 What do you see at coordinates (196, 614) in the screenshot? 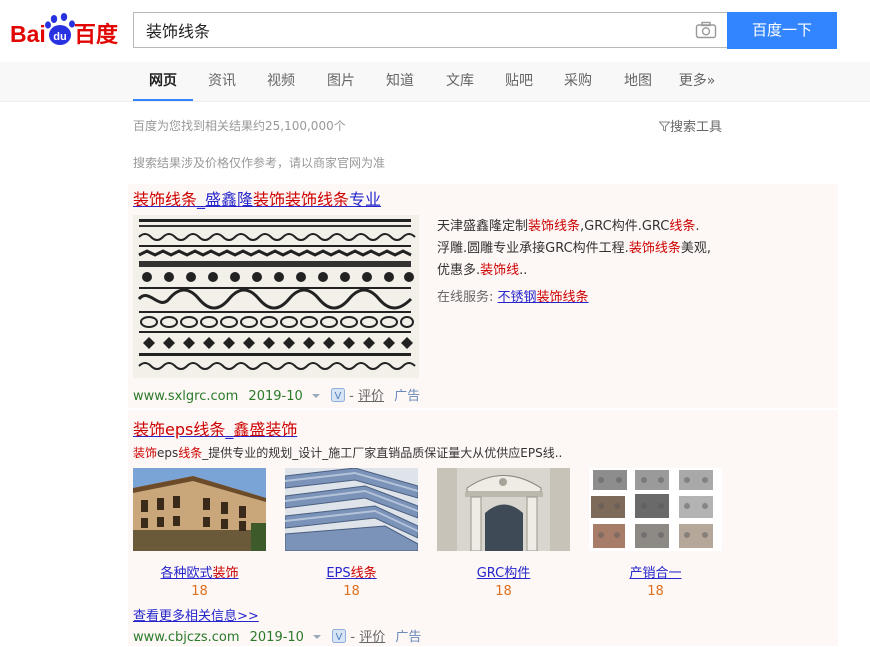
I see `more-info-link: 查看更多相关信息>>` at bounding box center [196, 614].